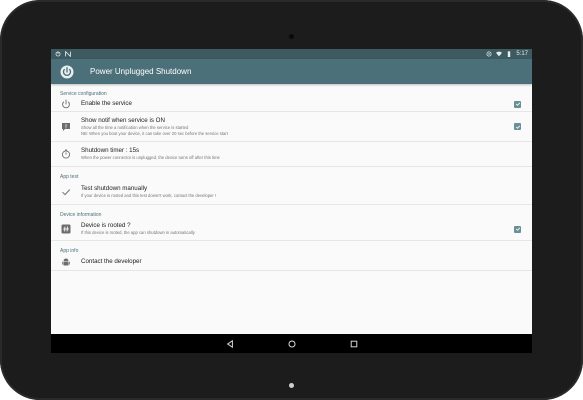  What do you see at coordinates (141, 71) in the screenshot?
I see `app-title: Power Unplugged Shutdown` at bounding box center [141, 71].